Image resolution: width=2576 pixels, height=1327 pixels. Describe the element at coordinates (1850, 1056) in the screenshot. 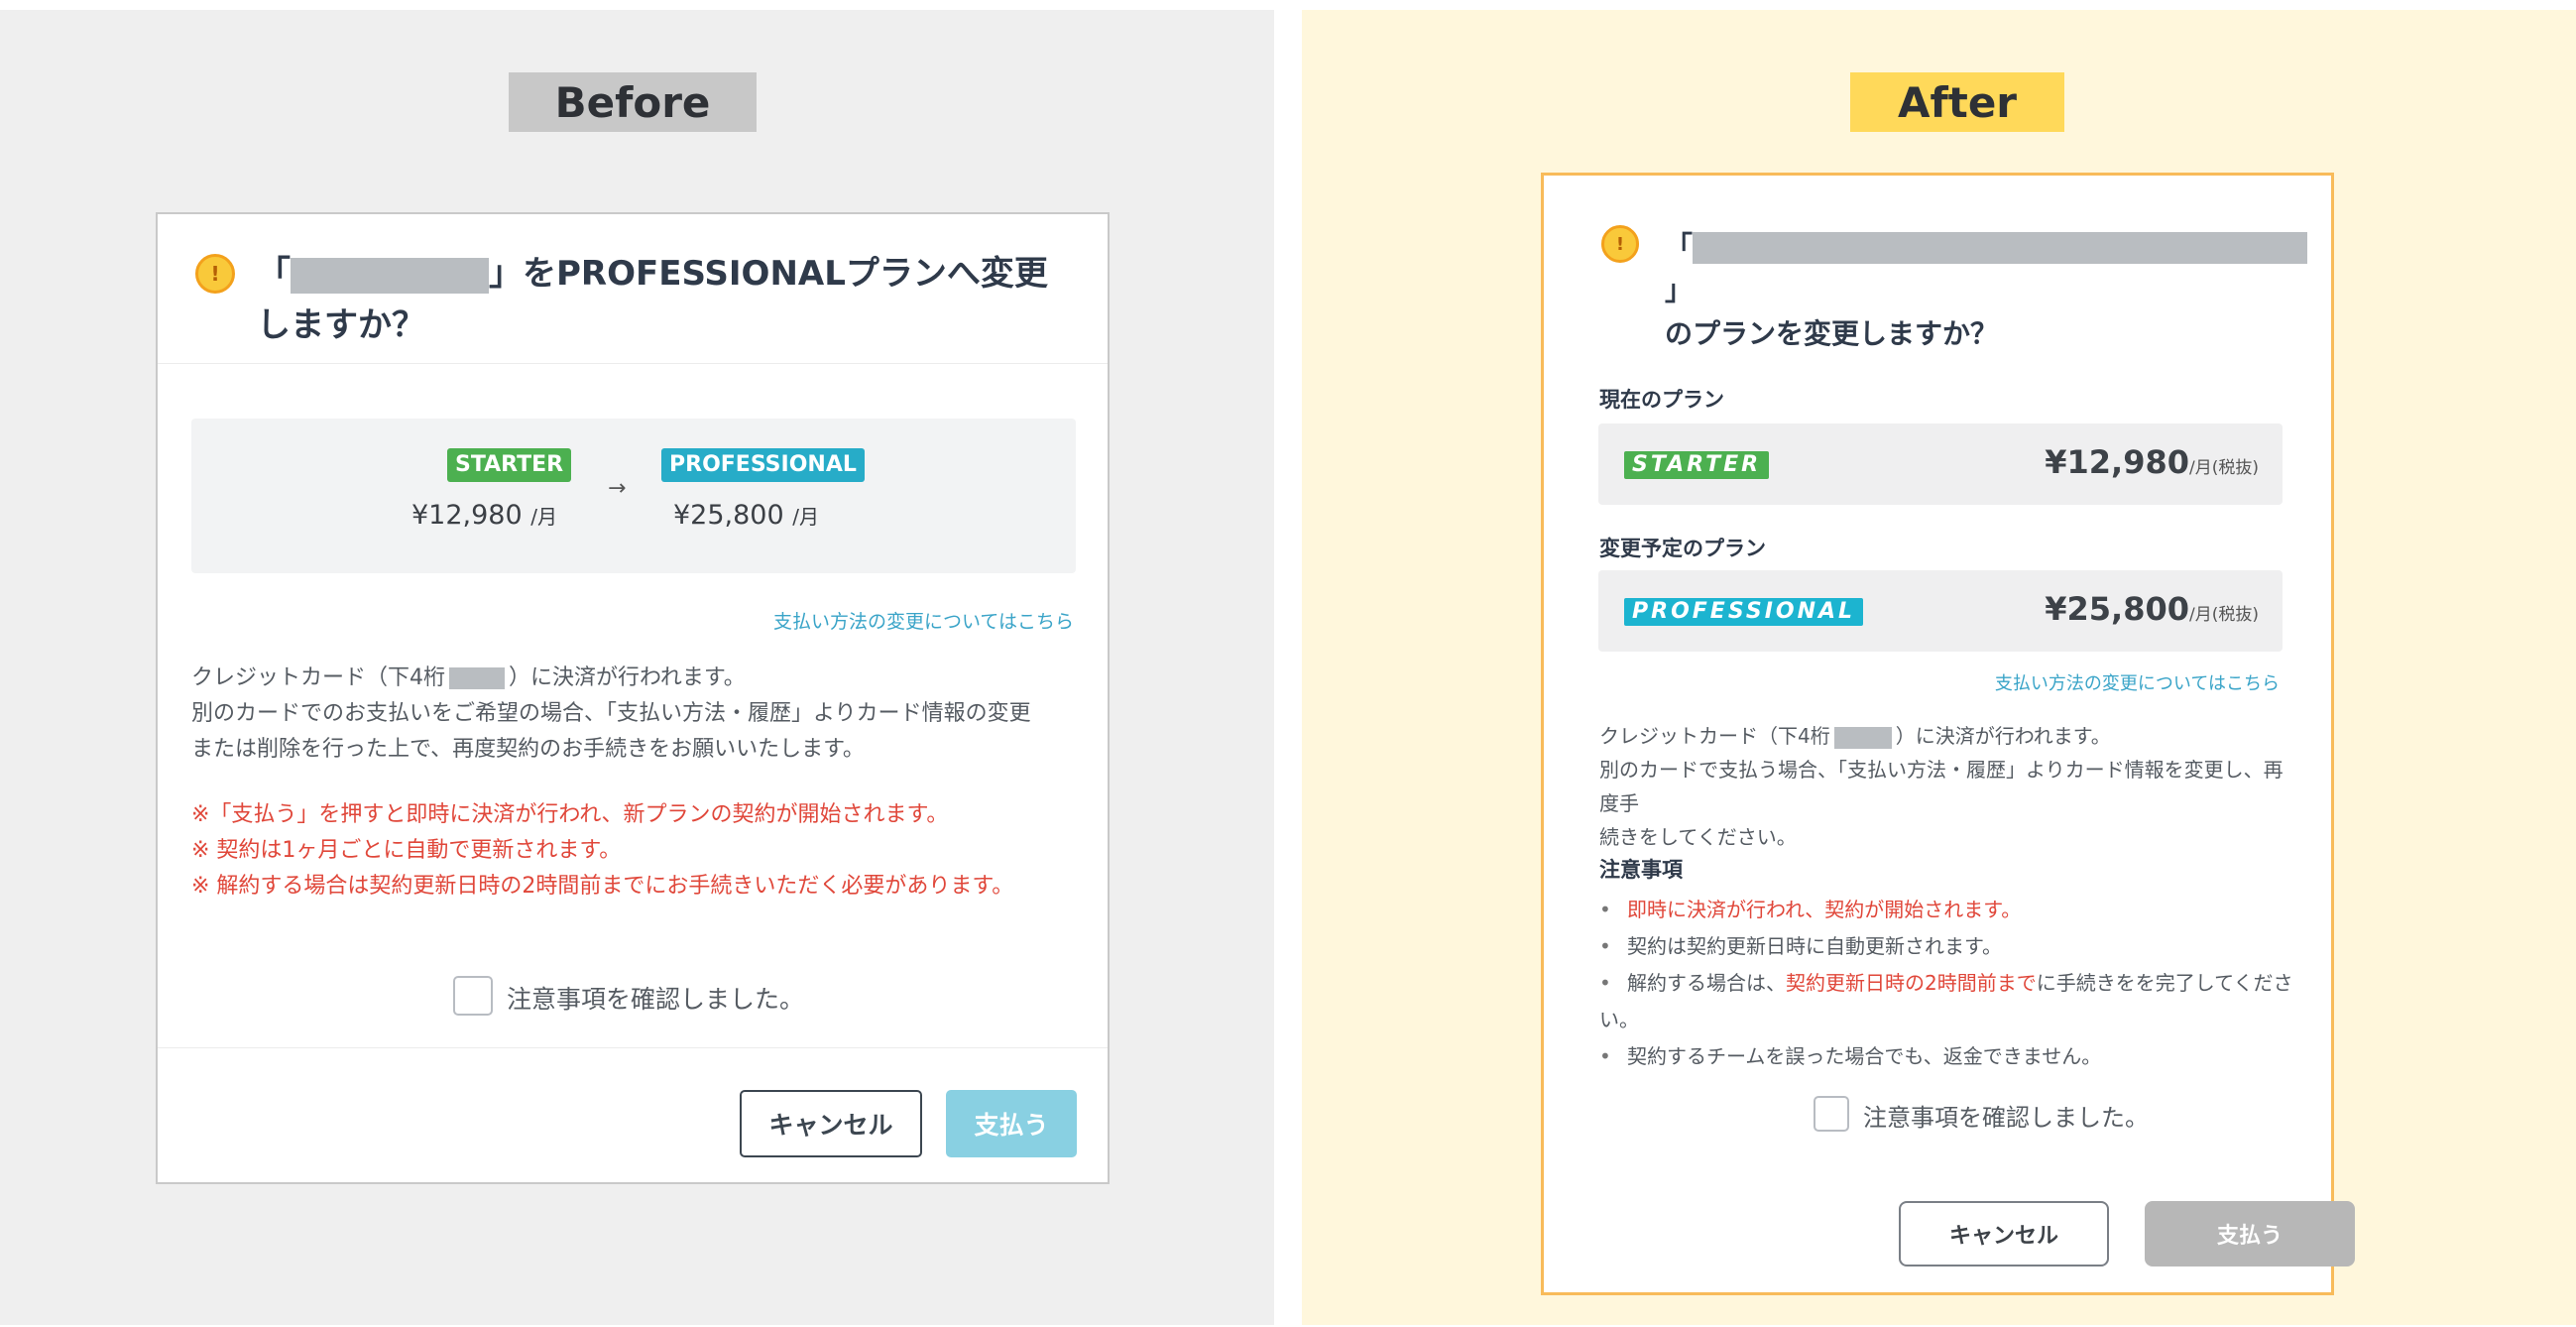

I see `list-item: • 契約するチームを誤った場合でも、返金できません。` at that location.